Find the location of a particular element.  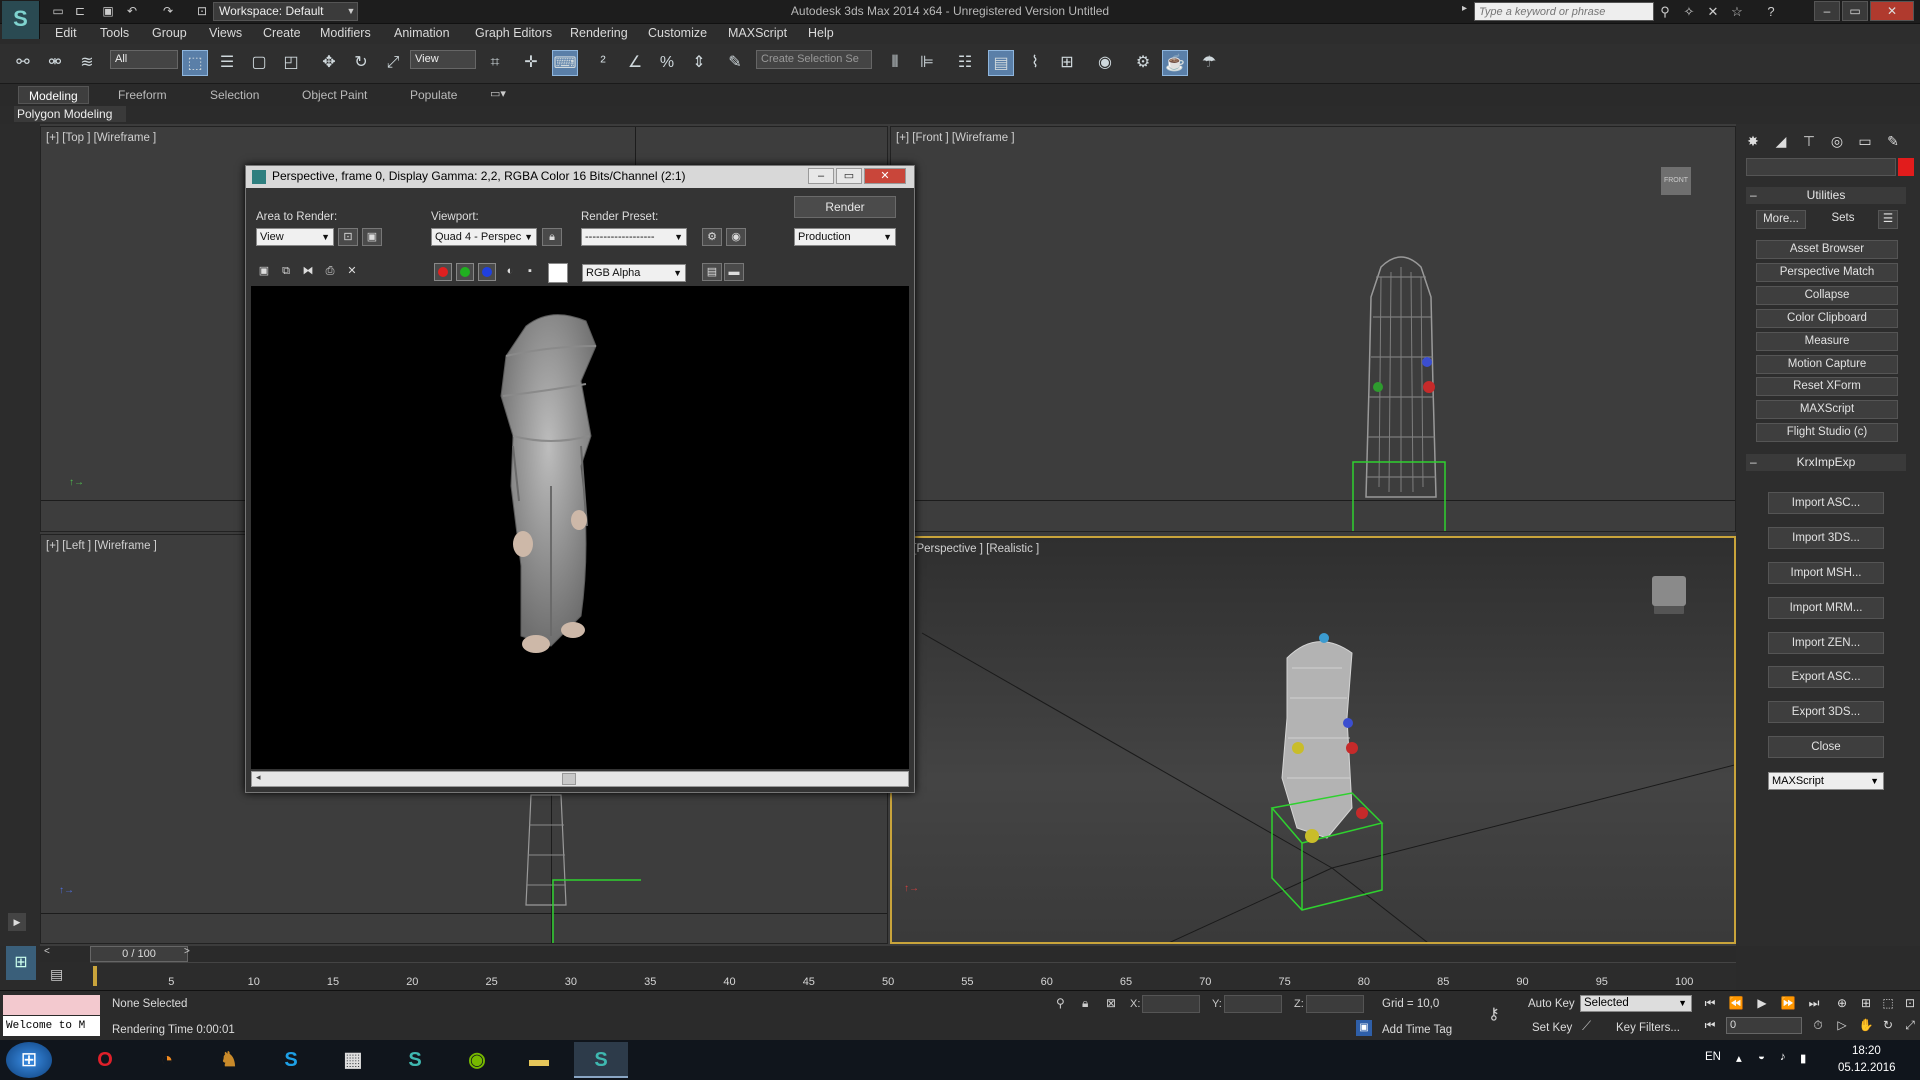

graphite-toolset-icon: ▤ is located at coordinates (1001, 63).